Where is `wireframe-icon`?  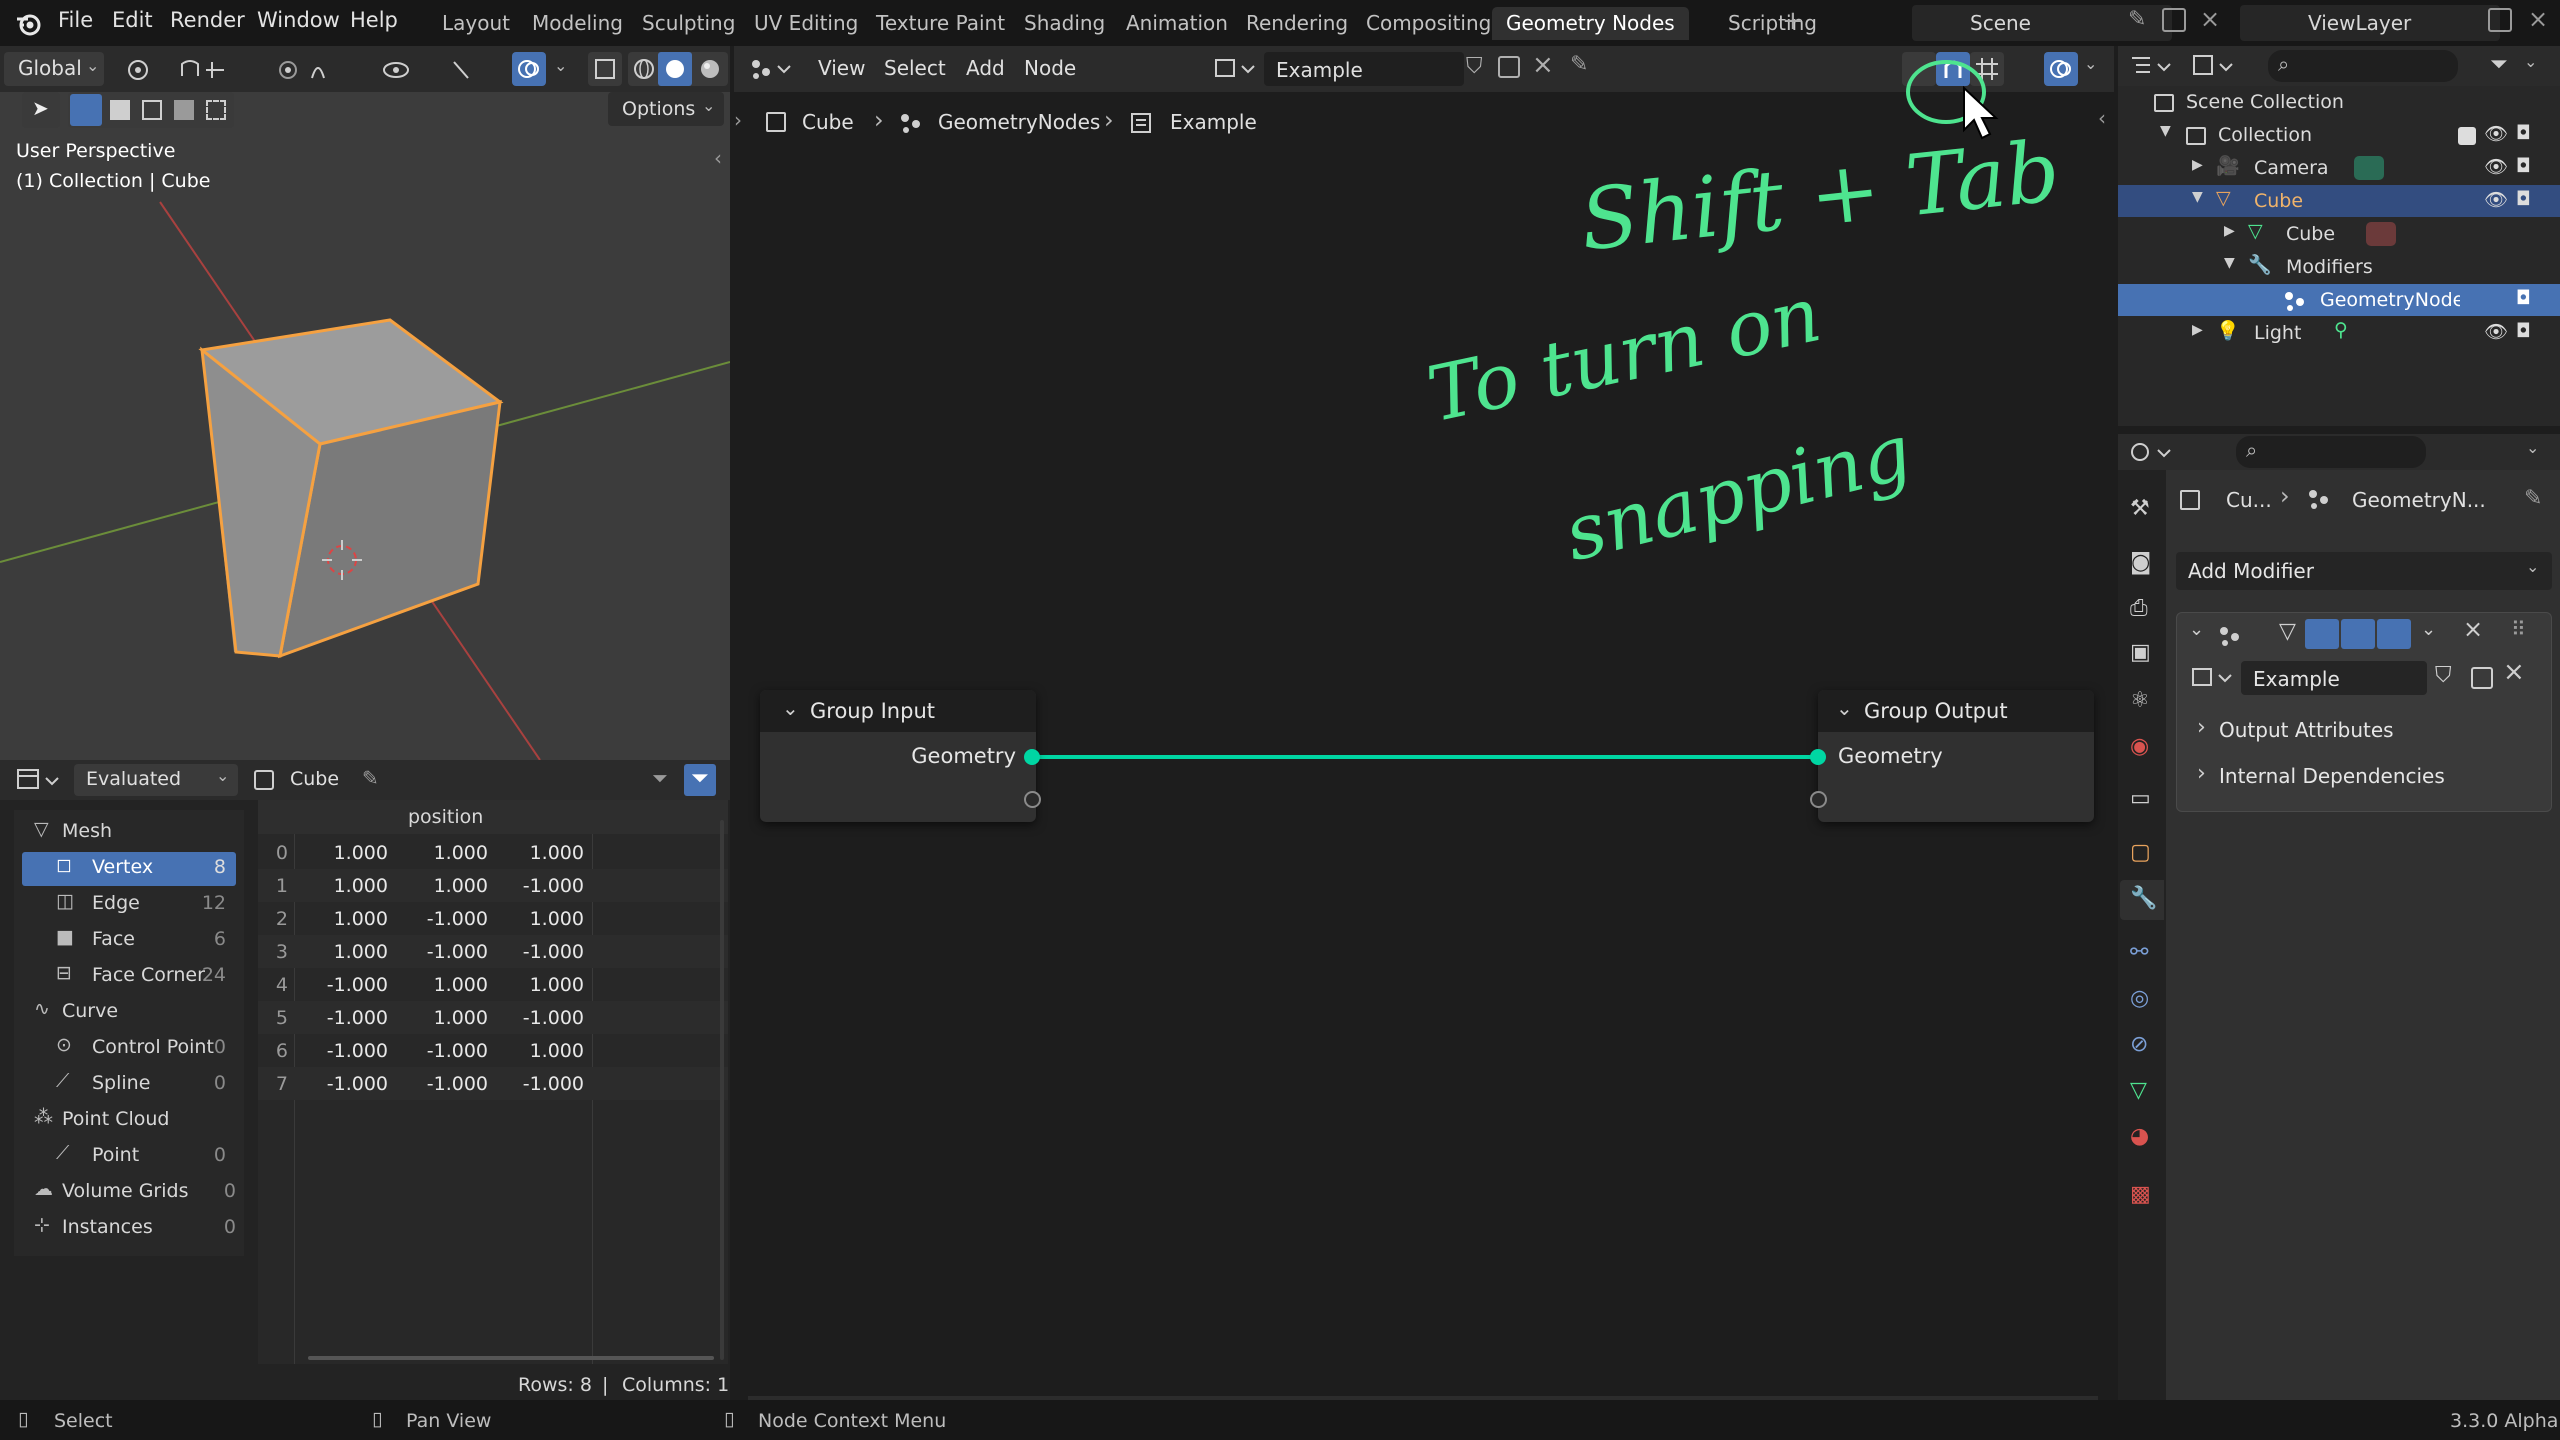
wireframe-icon is located at coordinates (644, 69).